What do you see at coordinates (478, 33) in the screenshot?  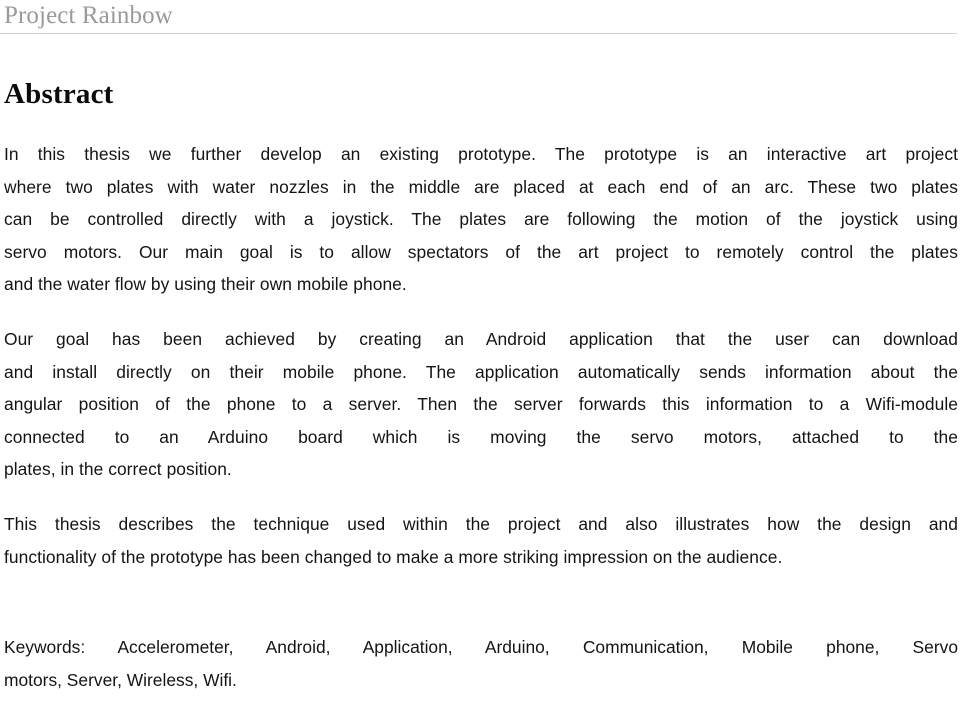 I see `header-divider` at bounding box center [478, 33].